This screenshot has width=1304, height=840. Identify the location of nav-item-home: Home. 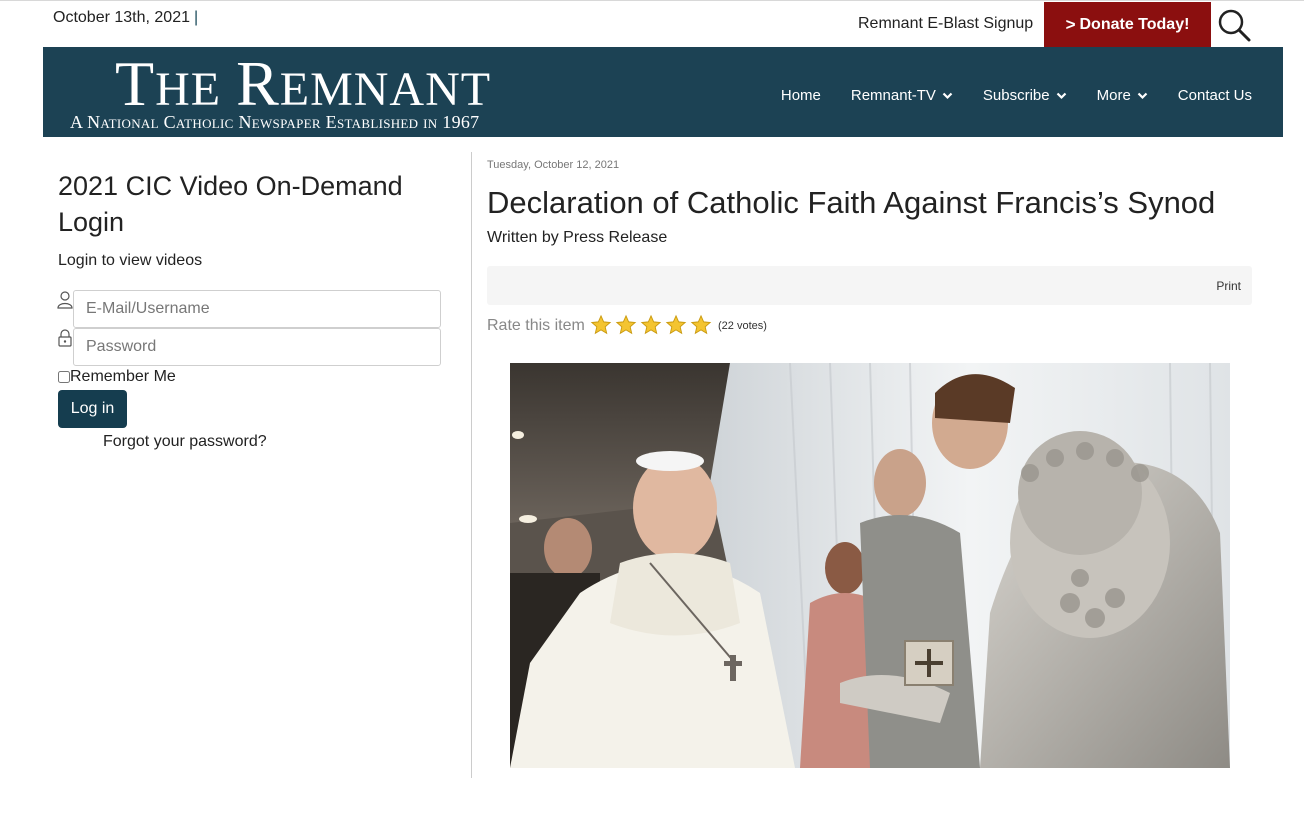
(801, 95).